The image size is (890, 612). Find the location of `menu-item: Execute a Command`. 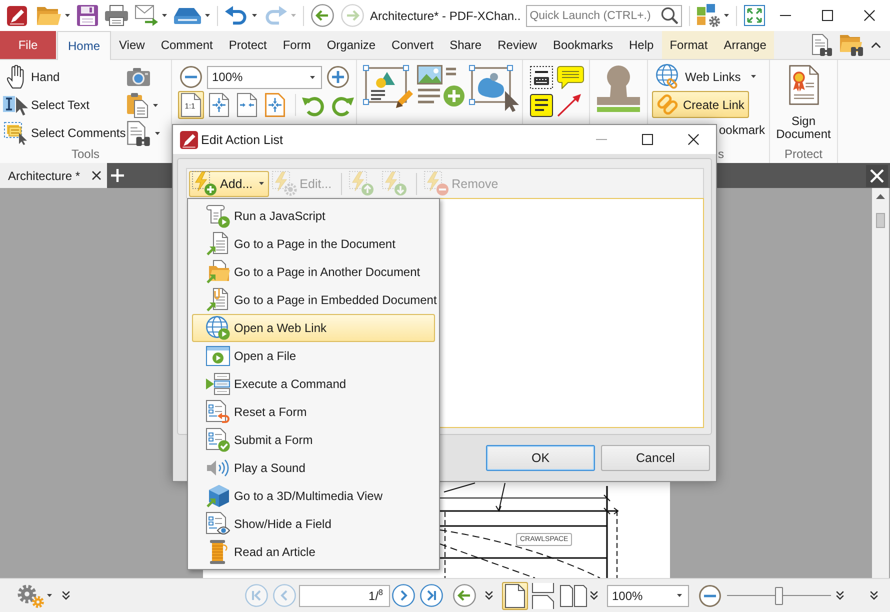

menu-item: Execute a Command is located at coordinates (313, 384).